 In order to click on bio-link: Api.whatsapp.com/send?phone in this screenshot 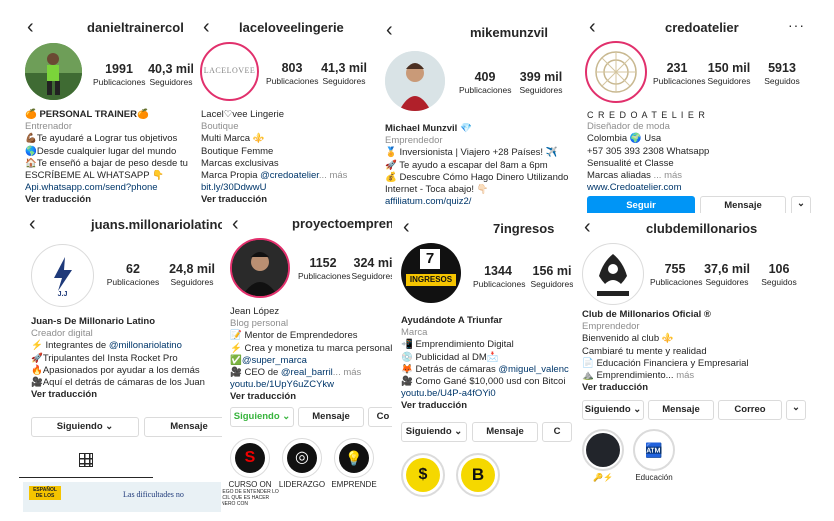, I will do `click(106, 188)`.